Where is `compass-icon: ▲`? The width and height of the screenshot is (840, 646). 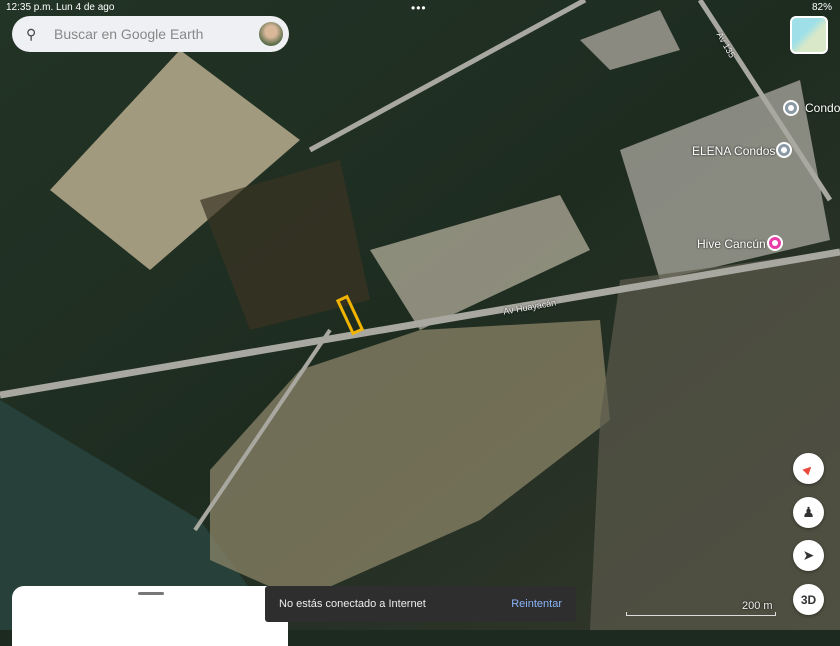
compass-icon: ▲ is located at coordinates (808, 468).